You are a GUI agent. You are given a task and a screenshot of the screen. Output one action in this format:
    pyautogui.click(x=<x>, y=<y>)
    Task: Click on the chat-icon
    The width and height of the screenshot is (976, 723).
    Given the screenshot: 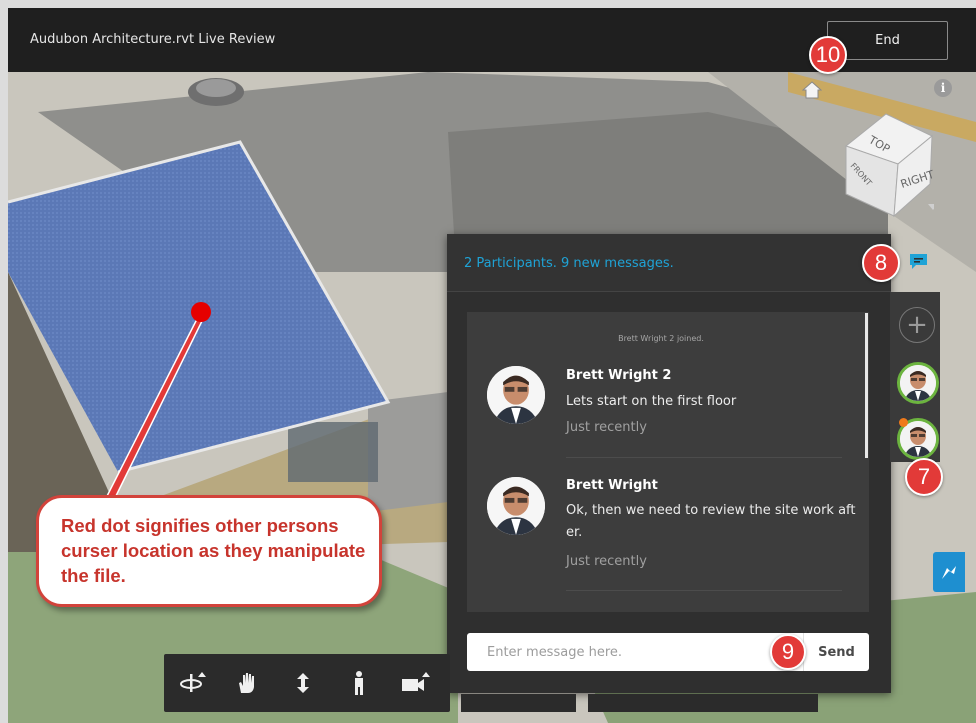 What is the action you would take?
    pyautogui.click(x=918, y=261)
    